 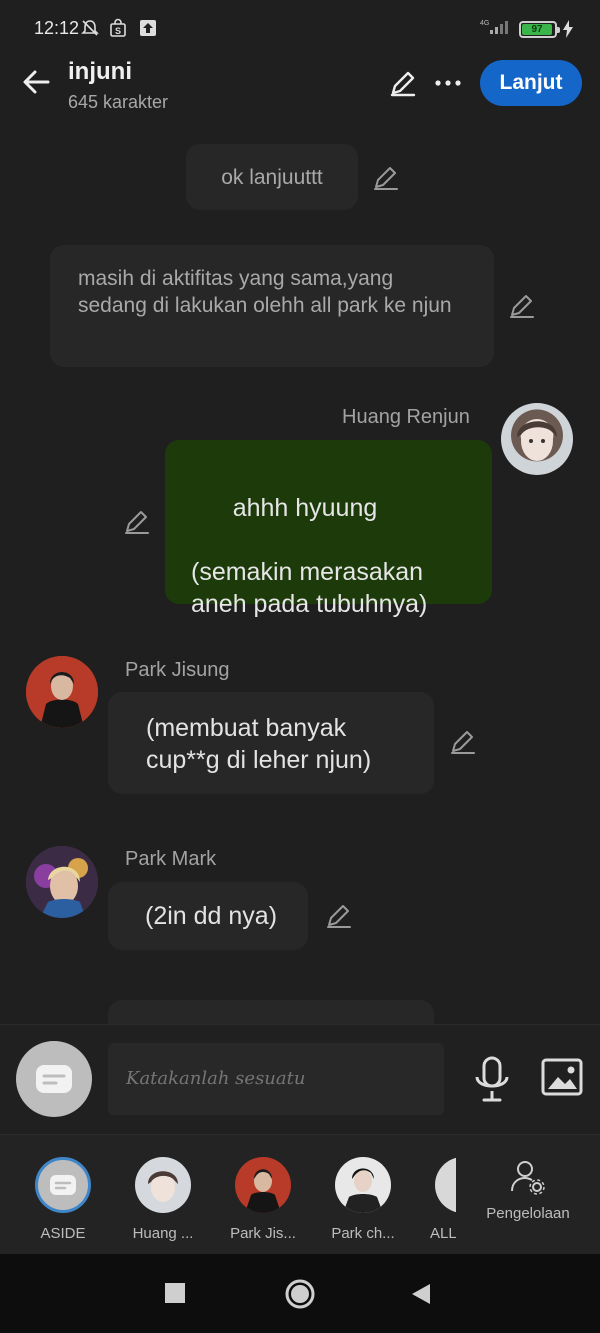 I want to click on shopping-bag-icon: S, so click(x=118, y=27).